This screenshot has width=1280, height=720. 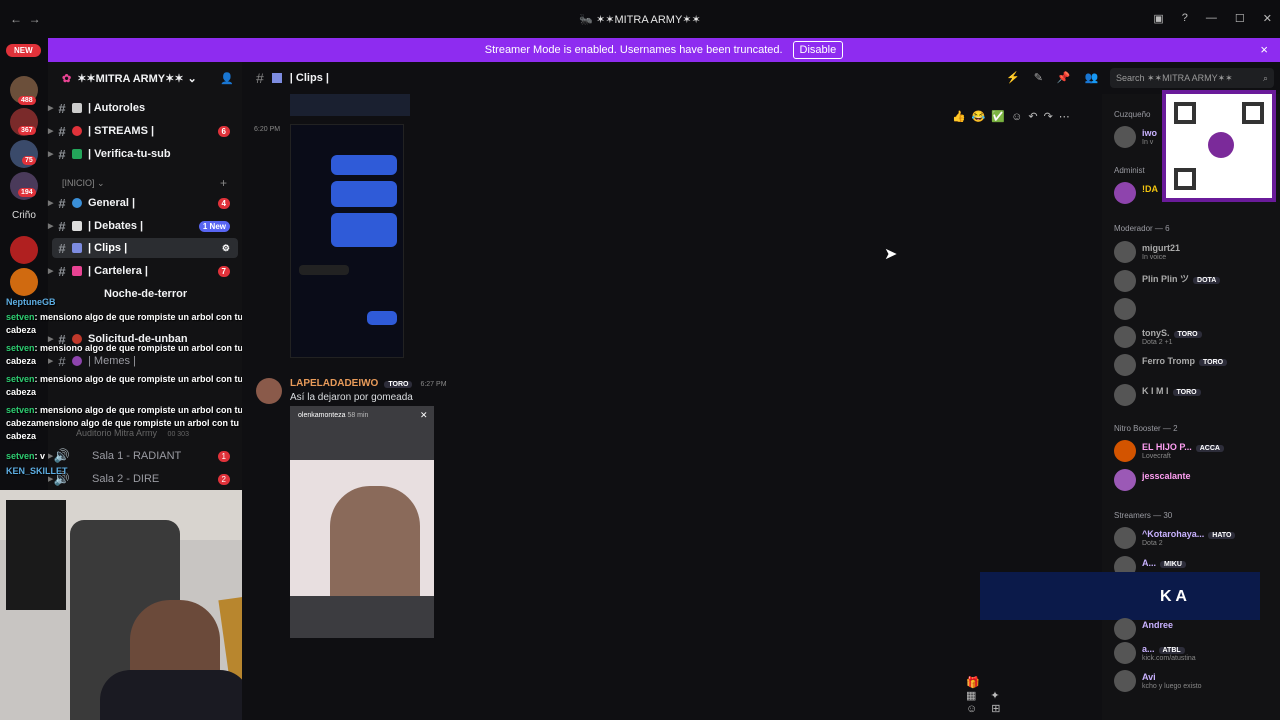 What do you see at coordinates (129, 154) in the screenshot?
I see `channel-label: | Verifica-tu-sub` at bounding box center [129, 154].